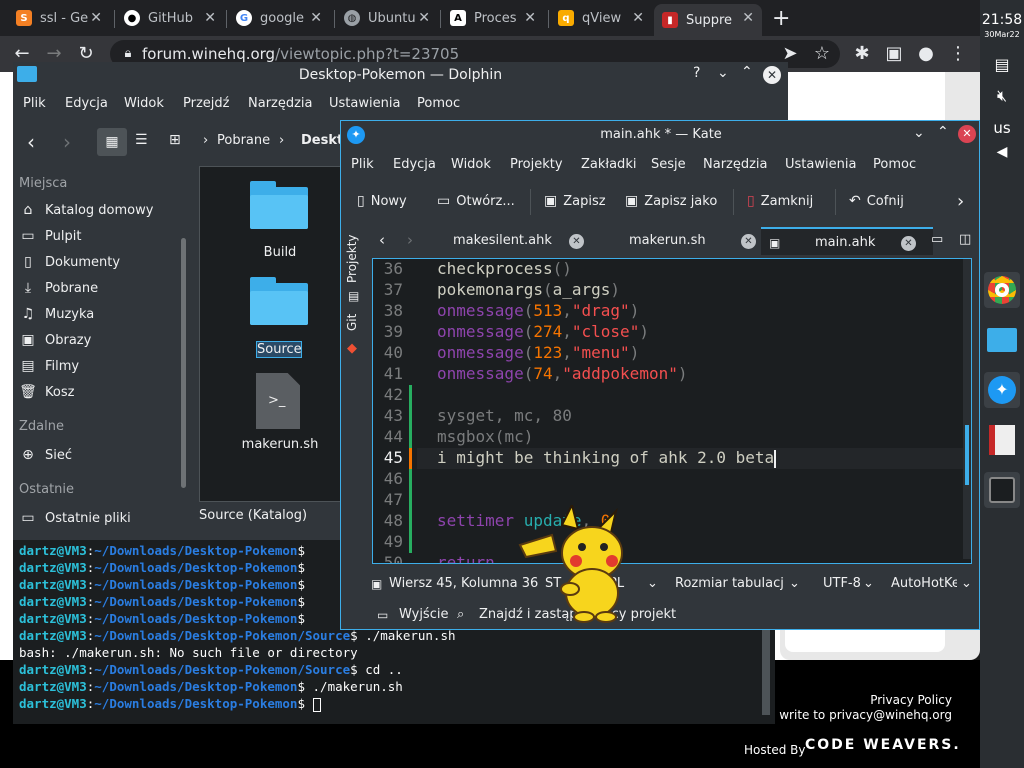 The image size is (1024, 768). I want to click on menu-narzedzia: Narzędzia, so click(280, 103).